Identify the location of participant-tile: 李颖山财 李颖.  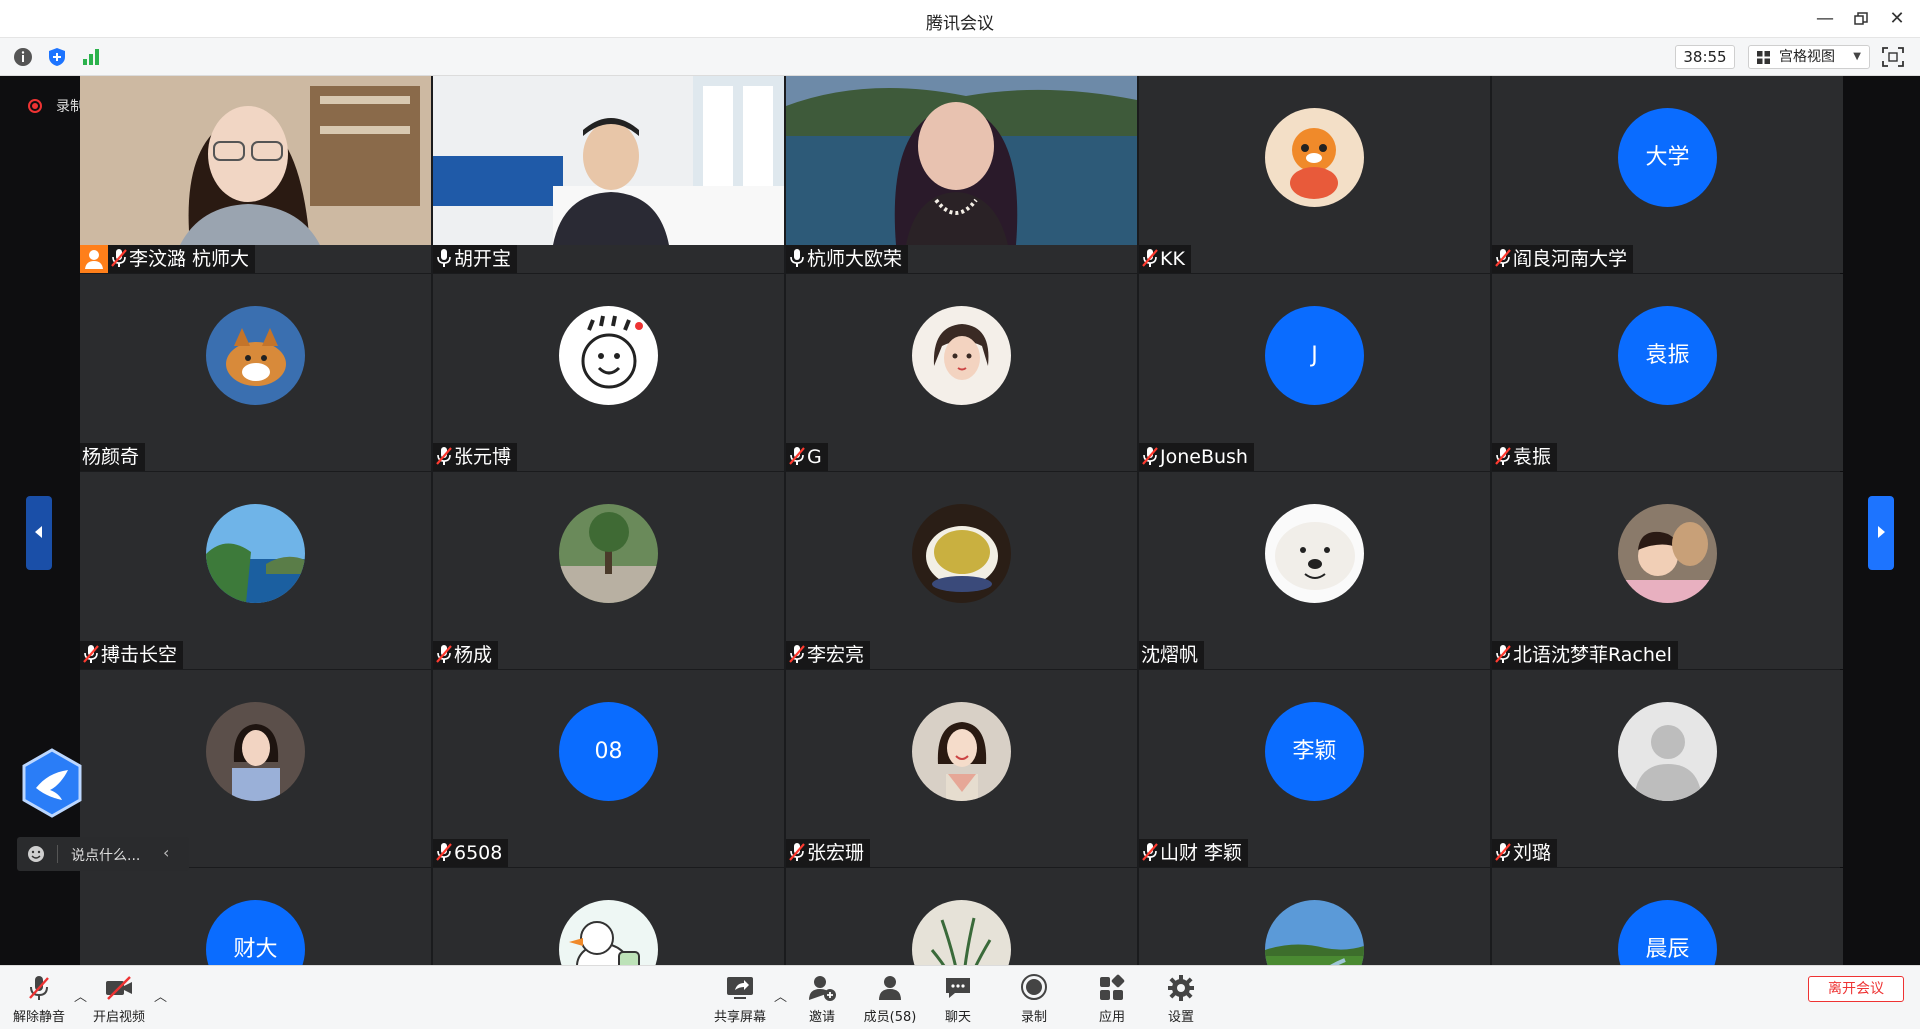
(1314, 768).